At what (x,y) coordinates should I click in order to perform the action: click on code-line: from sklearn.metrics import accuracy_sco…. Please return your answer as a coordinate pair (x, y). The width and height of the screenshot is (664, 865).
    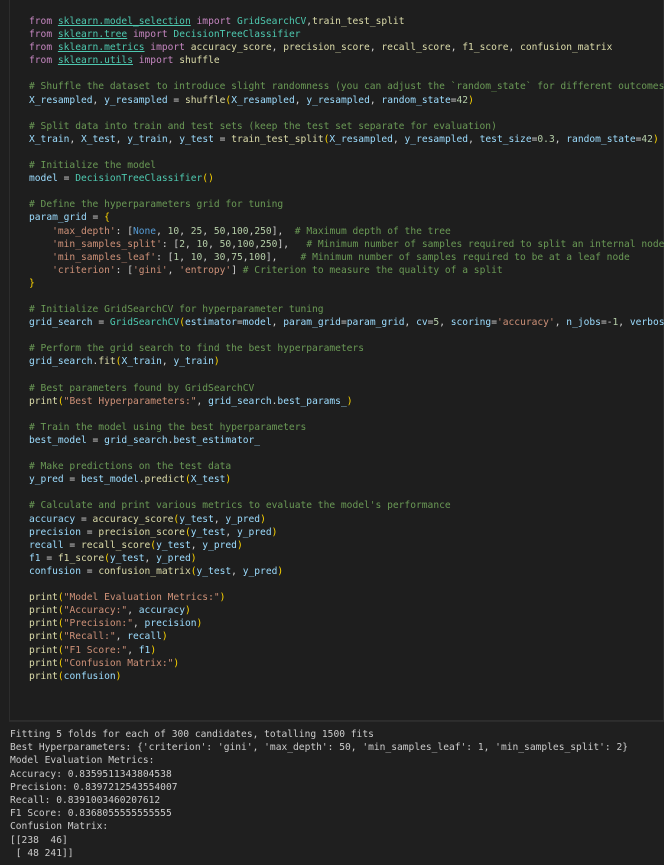
    Looking at the image, I should click on (346, 47).